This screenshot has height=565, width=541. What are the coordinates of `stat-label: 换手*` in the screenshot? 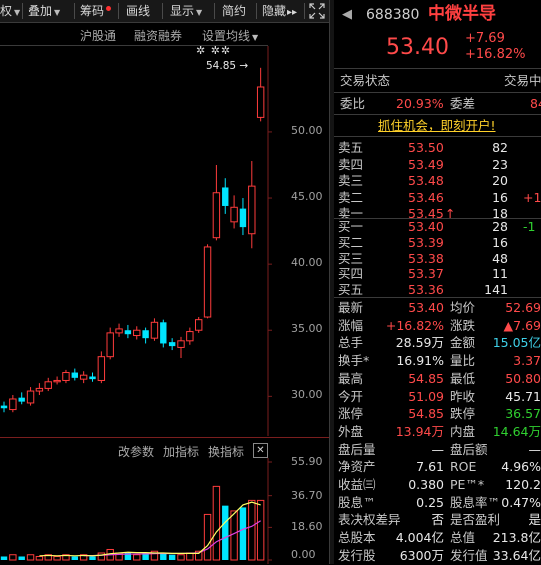 It's located at (354, 361).